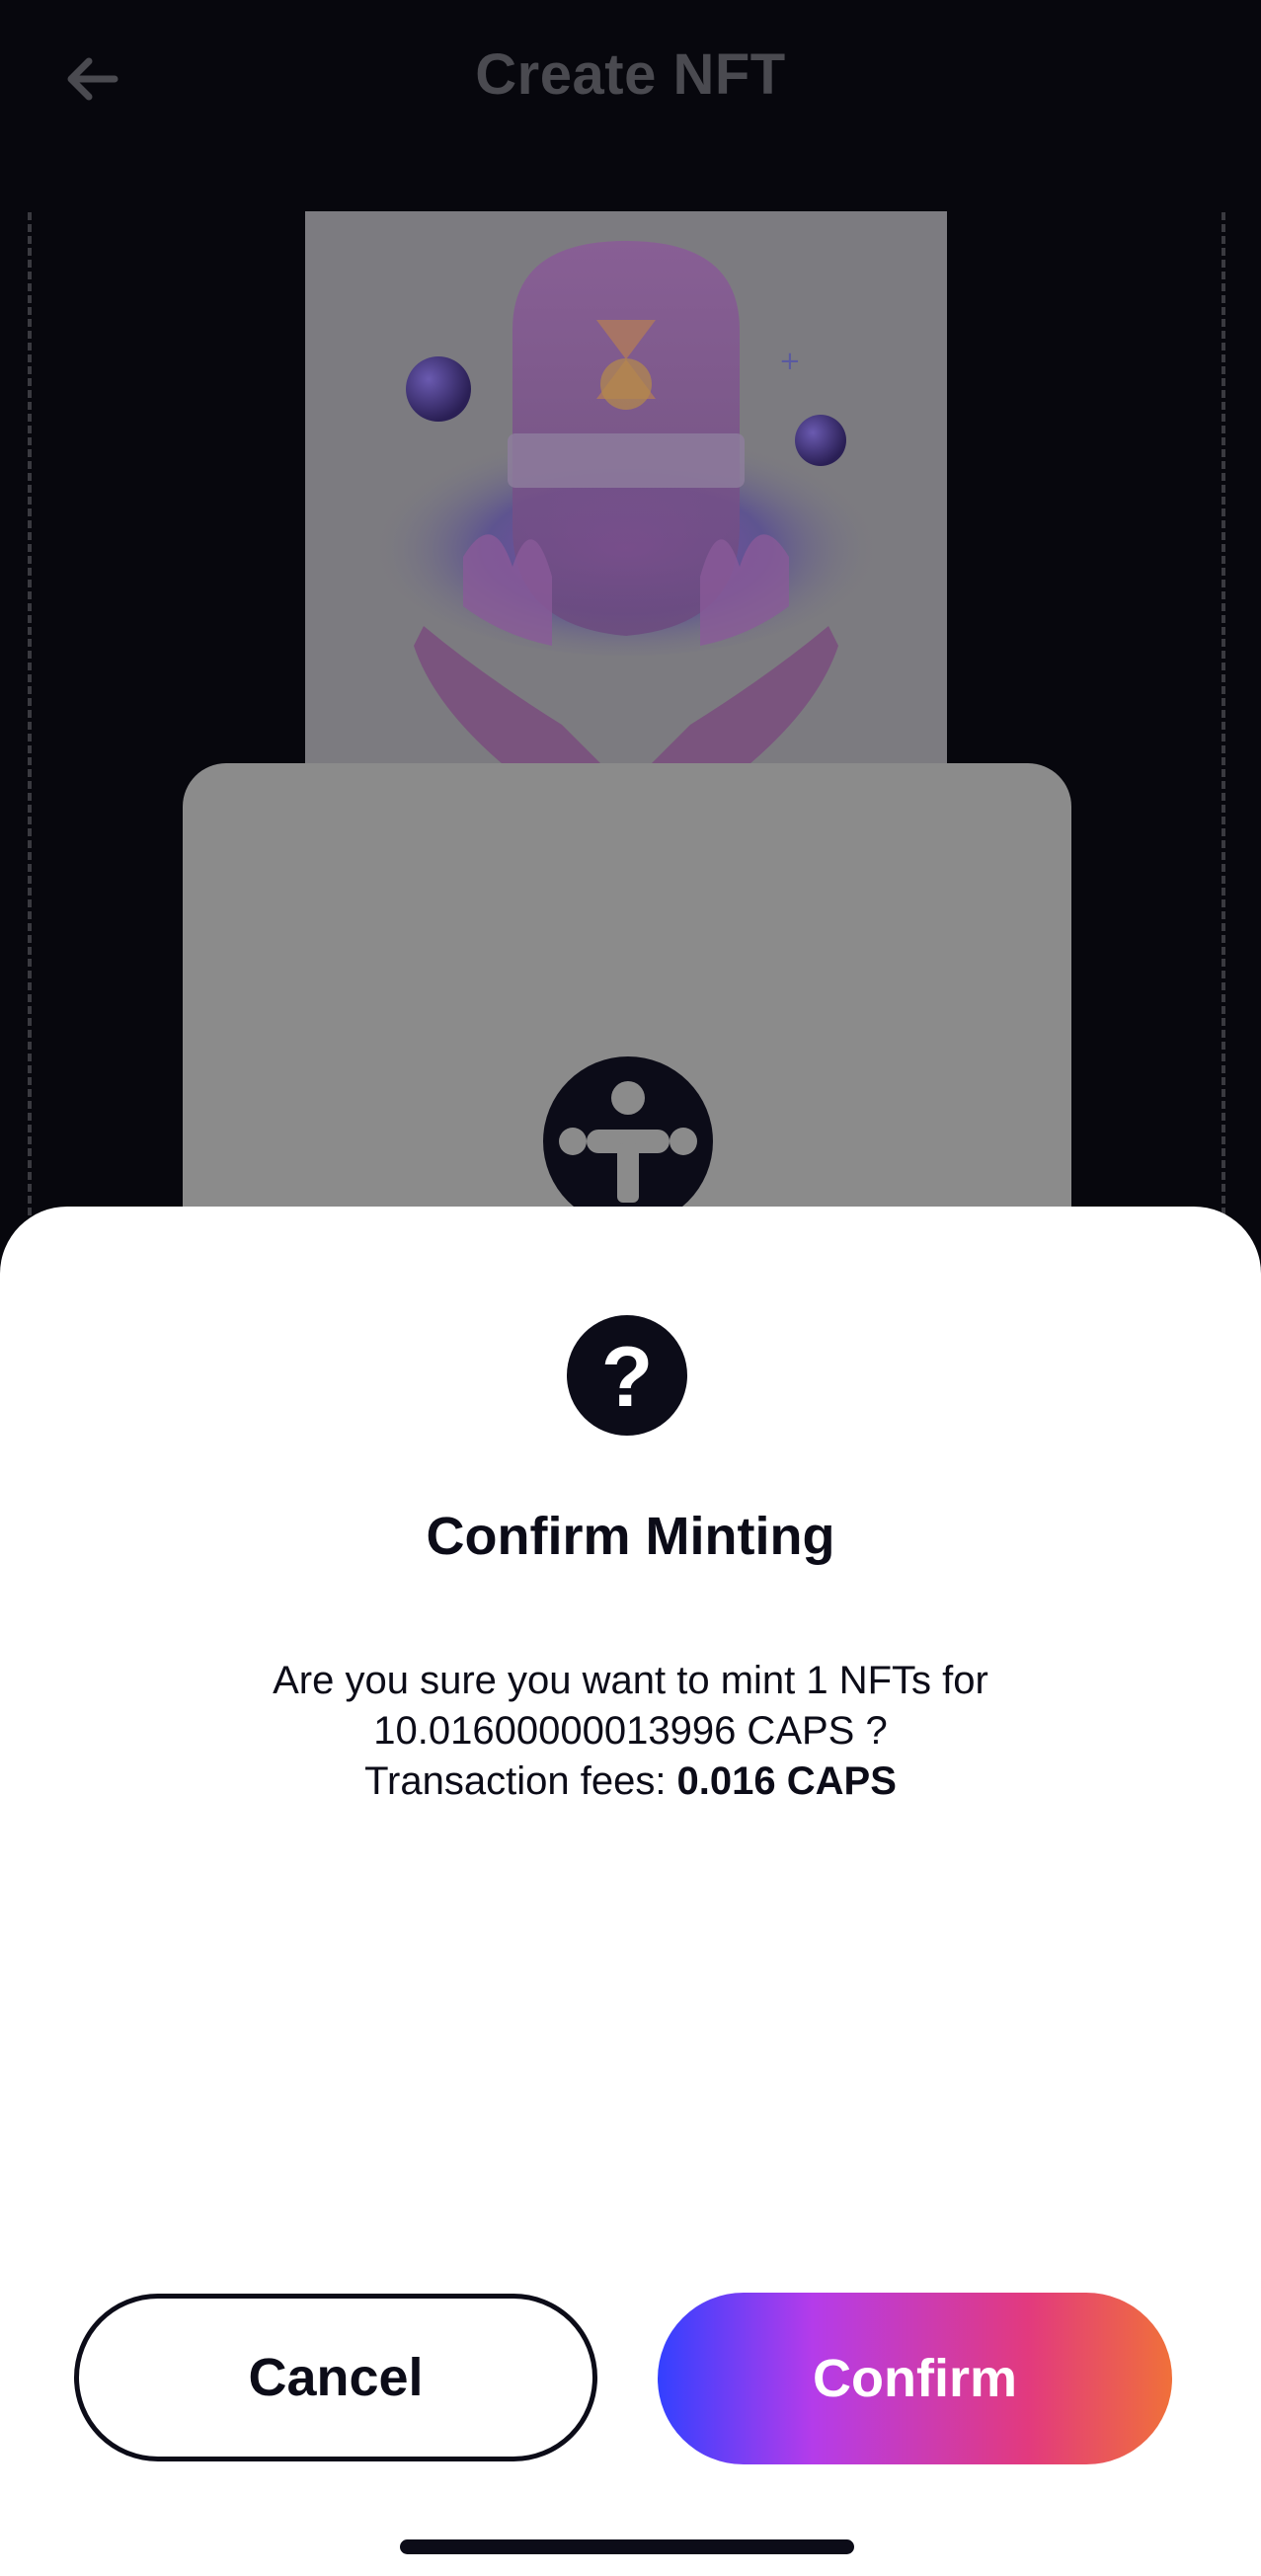 The image size is (1261, 2576). I want to click on fees-label: Transaction fees:, so click(520, 1781).